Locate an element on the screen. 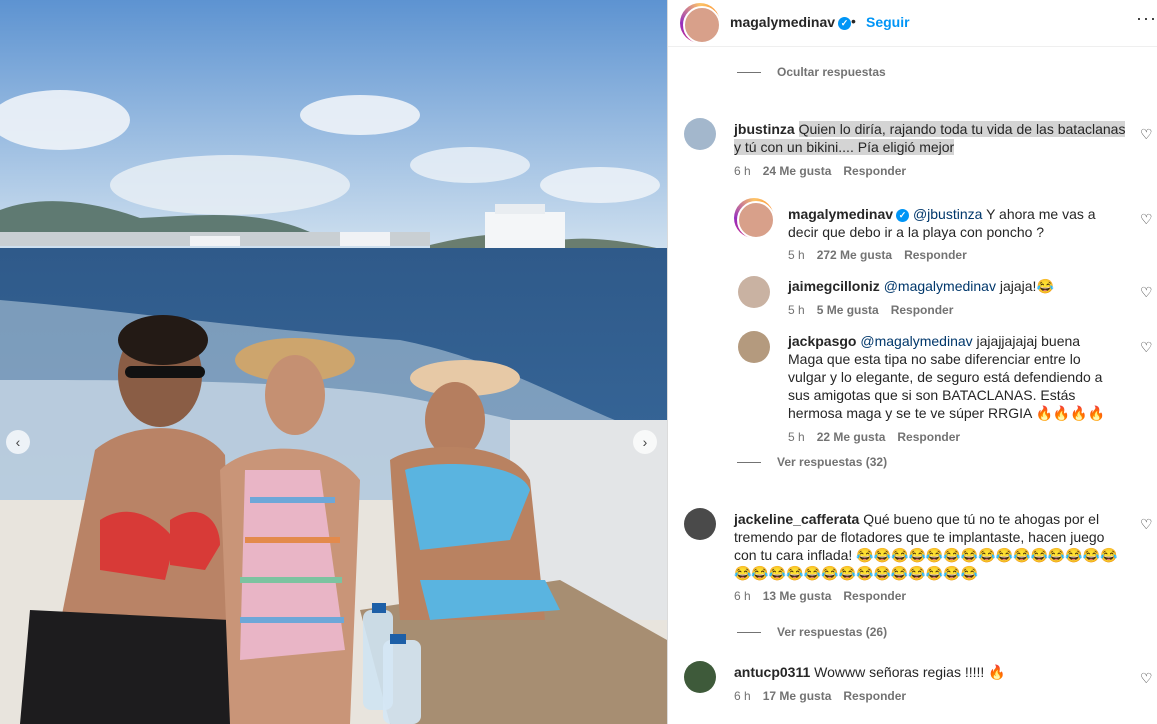  previous-photo-button: ‹ is located at coordinates (18, 442).